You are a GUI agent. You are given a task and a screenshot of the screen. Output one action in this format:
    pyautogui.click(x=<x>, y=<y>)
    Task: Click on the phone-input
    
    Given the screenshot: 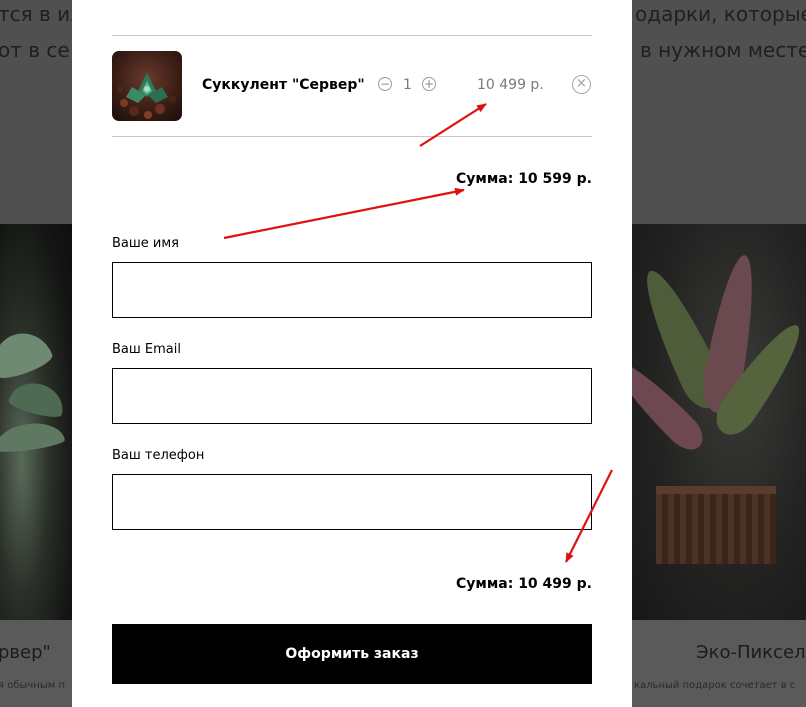 What is the action you would take?
    pyautogui.click(x=352, y=502)
    